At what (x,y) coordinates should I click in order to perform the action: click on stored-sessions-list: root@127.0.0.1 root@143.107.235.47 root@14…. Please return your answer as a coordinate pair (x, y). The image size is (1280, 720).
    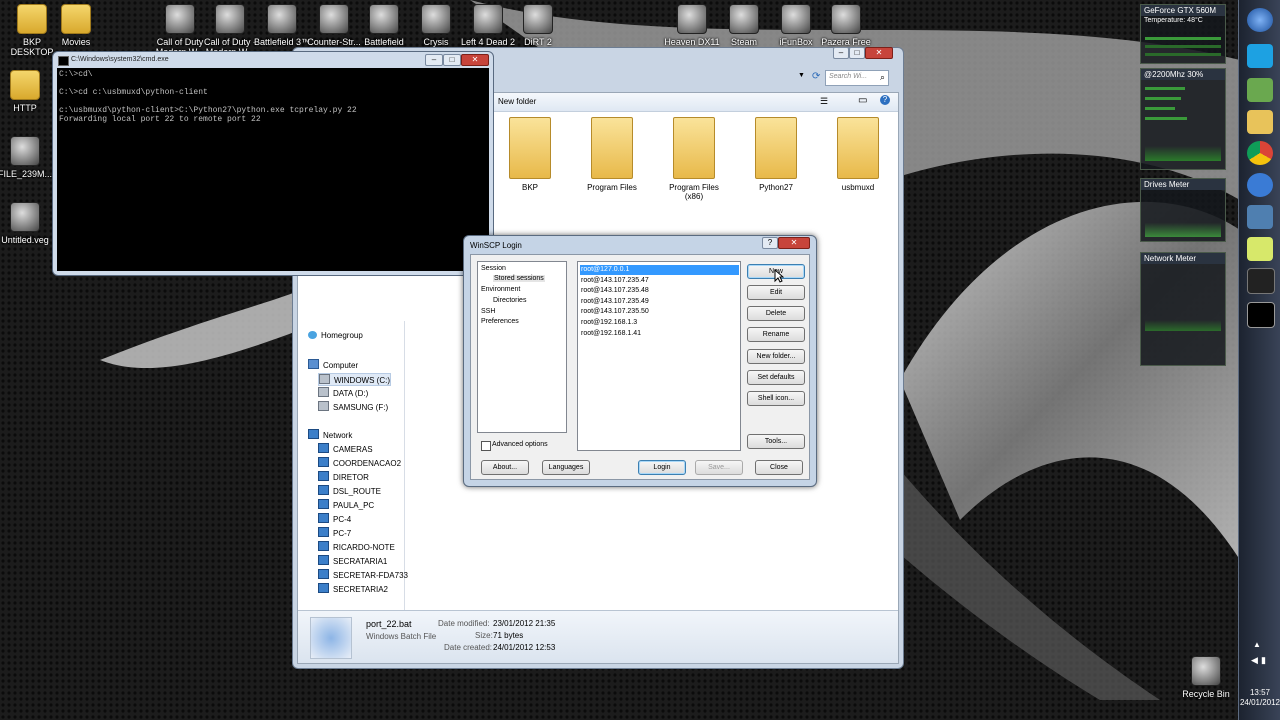
    Looking at the image, I should click on (659, 356).